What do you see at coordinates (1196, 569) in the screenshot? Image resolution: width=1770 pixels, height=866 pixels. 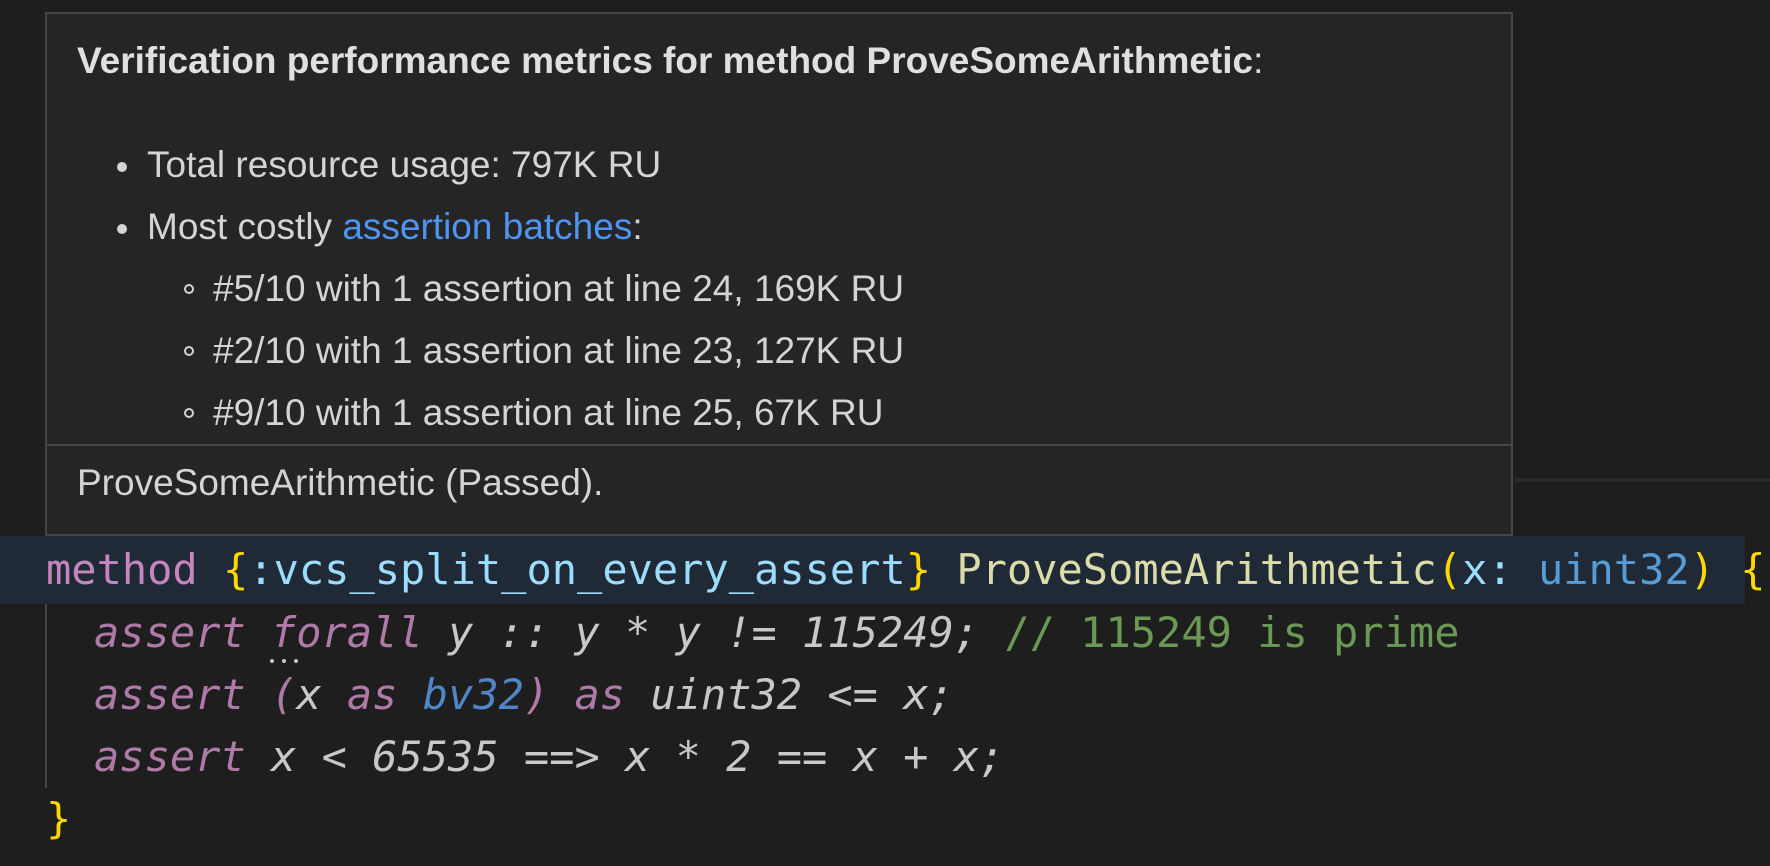 I see `method-name: ProveSomeArithmetic` at bounding box center [1196, 569].